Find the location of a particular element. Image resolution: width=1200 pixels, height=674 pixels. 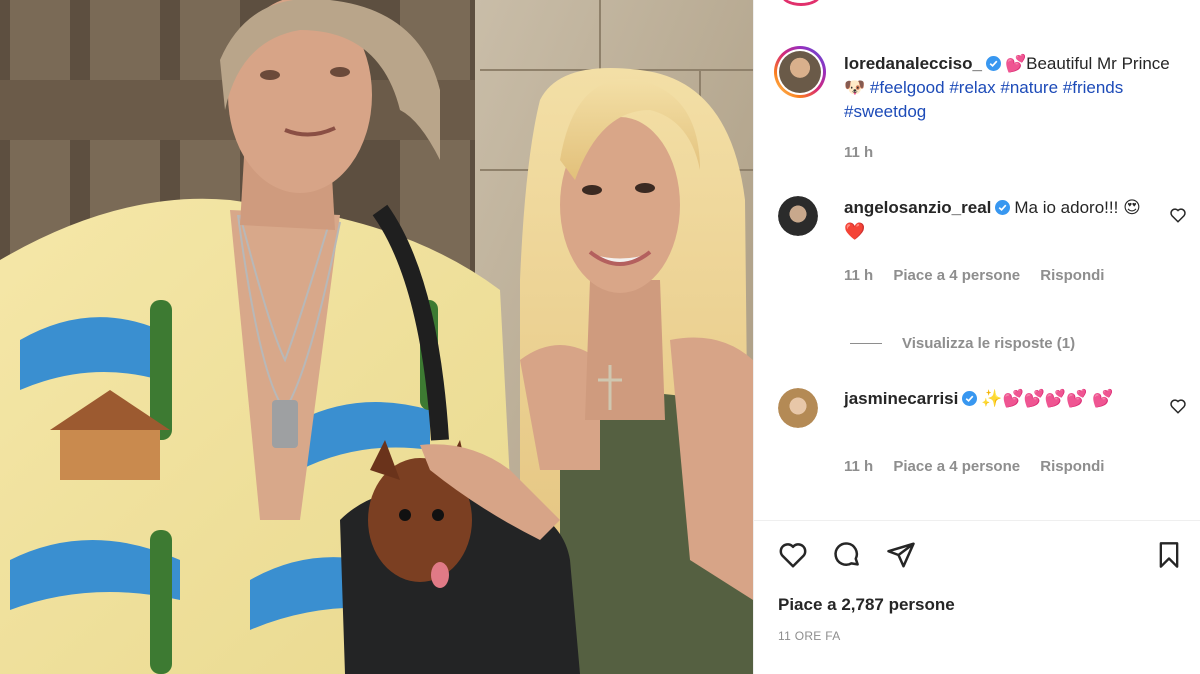

bookmark-icon is located at coordinates (1169, 555).